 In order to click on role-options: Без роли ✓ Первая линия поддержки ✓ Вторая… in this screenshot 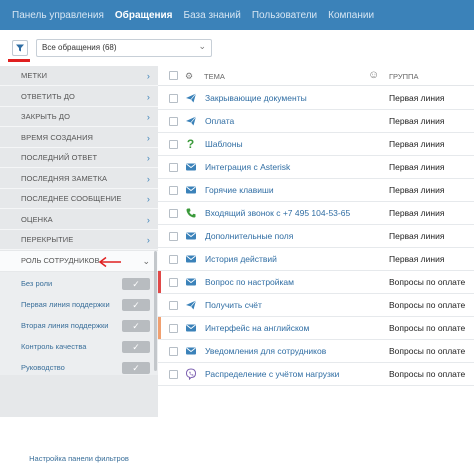, I will do `click(79, 323)`.